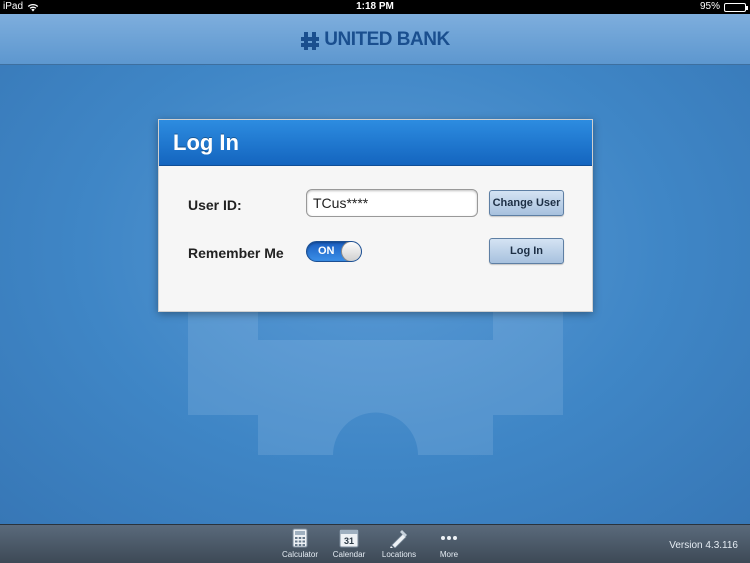 The height and width of the screenshot is (563, 750). I want to click on locations-icon, so click(398, 539).